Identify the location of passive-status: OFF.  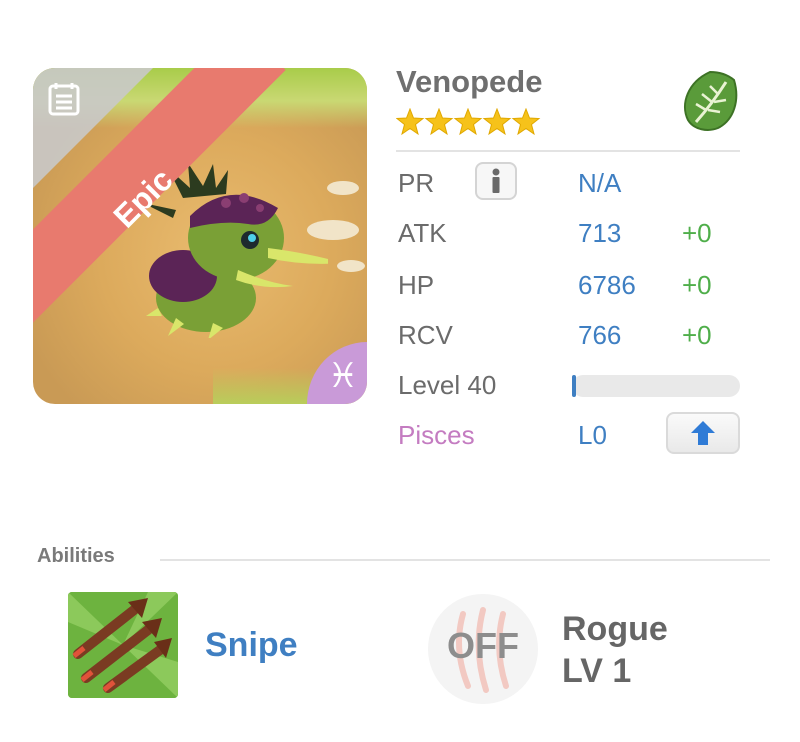
(483, 645).